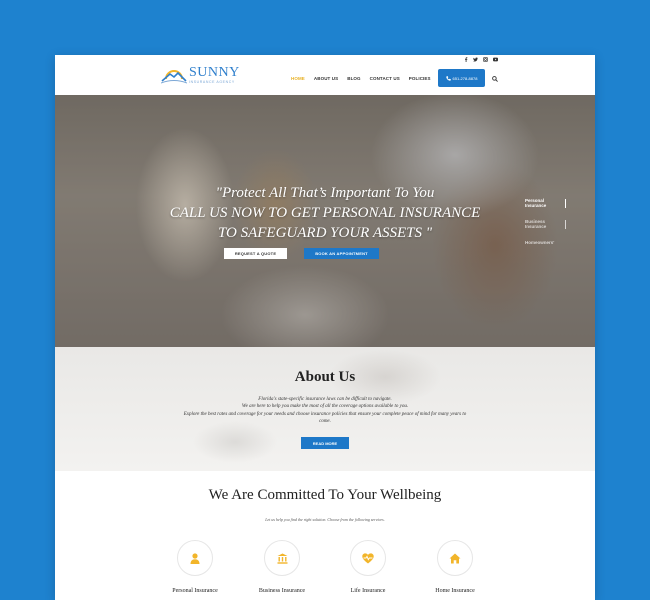  I want to click on twitter-icon, so click(475, 59).